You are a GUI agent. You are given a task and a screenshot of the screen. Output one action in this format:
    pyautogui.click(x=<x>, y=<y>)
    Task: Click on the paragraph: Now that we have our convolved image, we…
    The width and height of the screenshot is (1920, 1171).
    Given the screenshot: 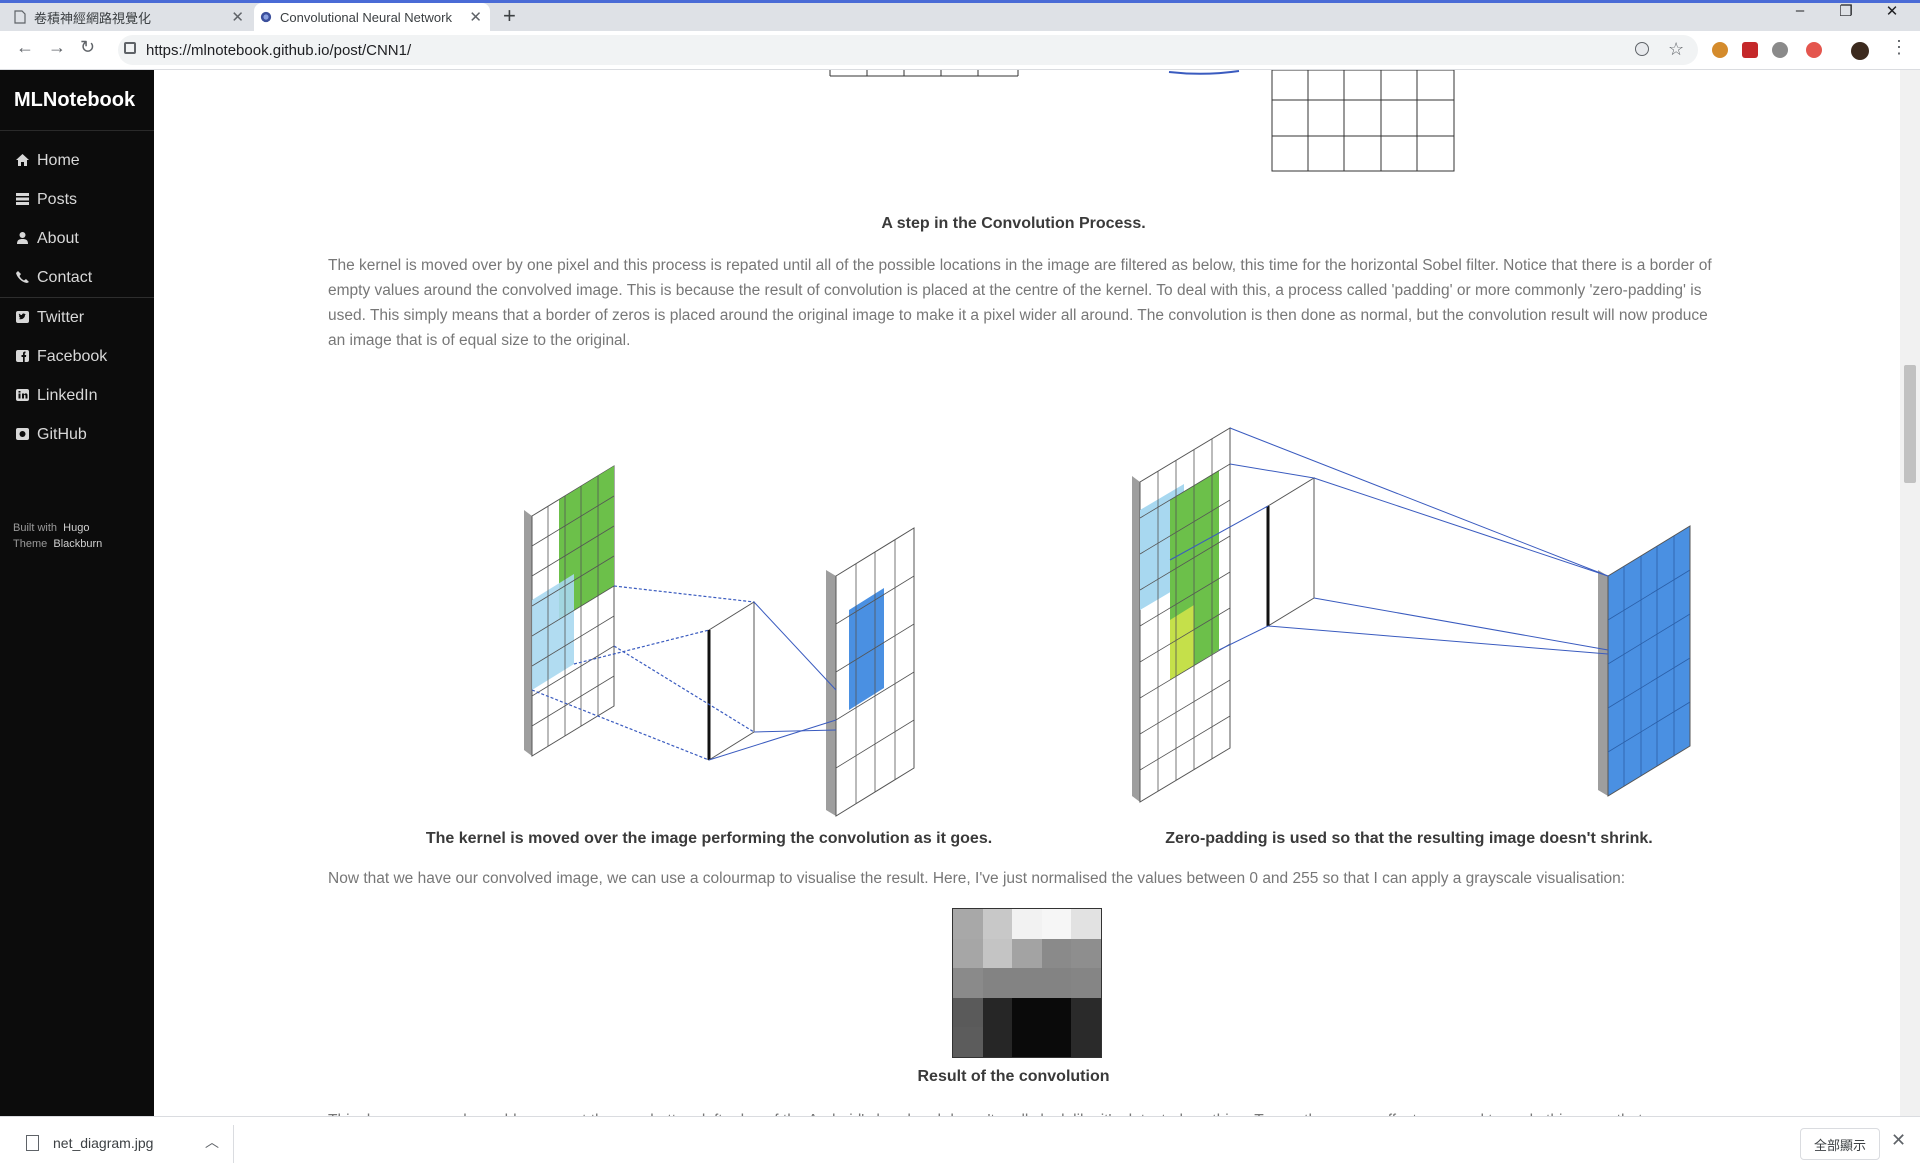 What is the action you would take?
    pyautogui.click(x=977, y=878)
    